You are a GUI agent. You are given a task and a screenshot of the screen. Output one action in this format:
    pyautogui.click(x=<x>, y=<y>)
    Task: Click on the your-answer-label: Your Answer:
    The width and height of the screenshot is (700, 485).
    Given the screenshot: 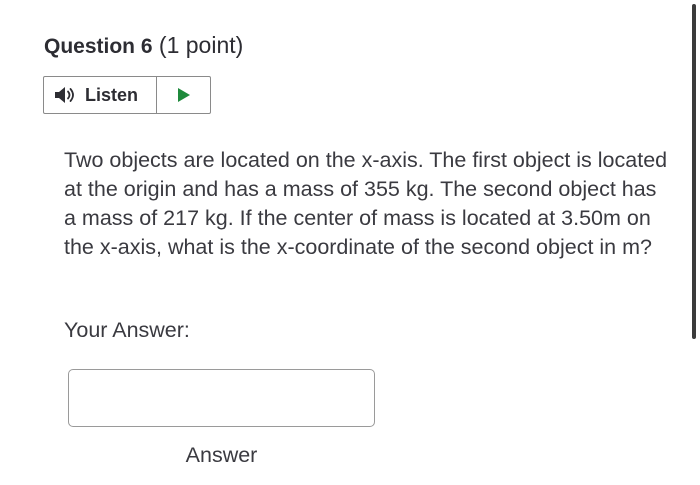 What is the action you would take?
    pyautogui.click(x=127, y=330)
    